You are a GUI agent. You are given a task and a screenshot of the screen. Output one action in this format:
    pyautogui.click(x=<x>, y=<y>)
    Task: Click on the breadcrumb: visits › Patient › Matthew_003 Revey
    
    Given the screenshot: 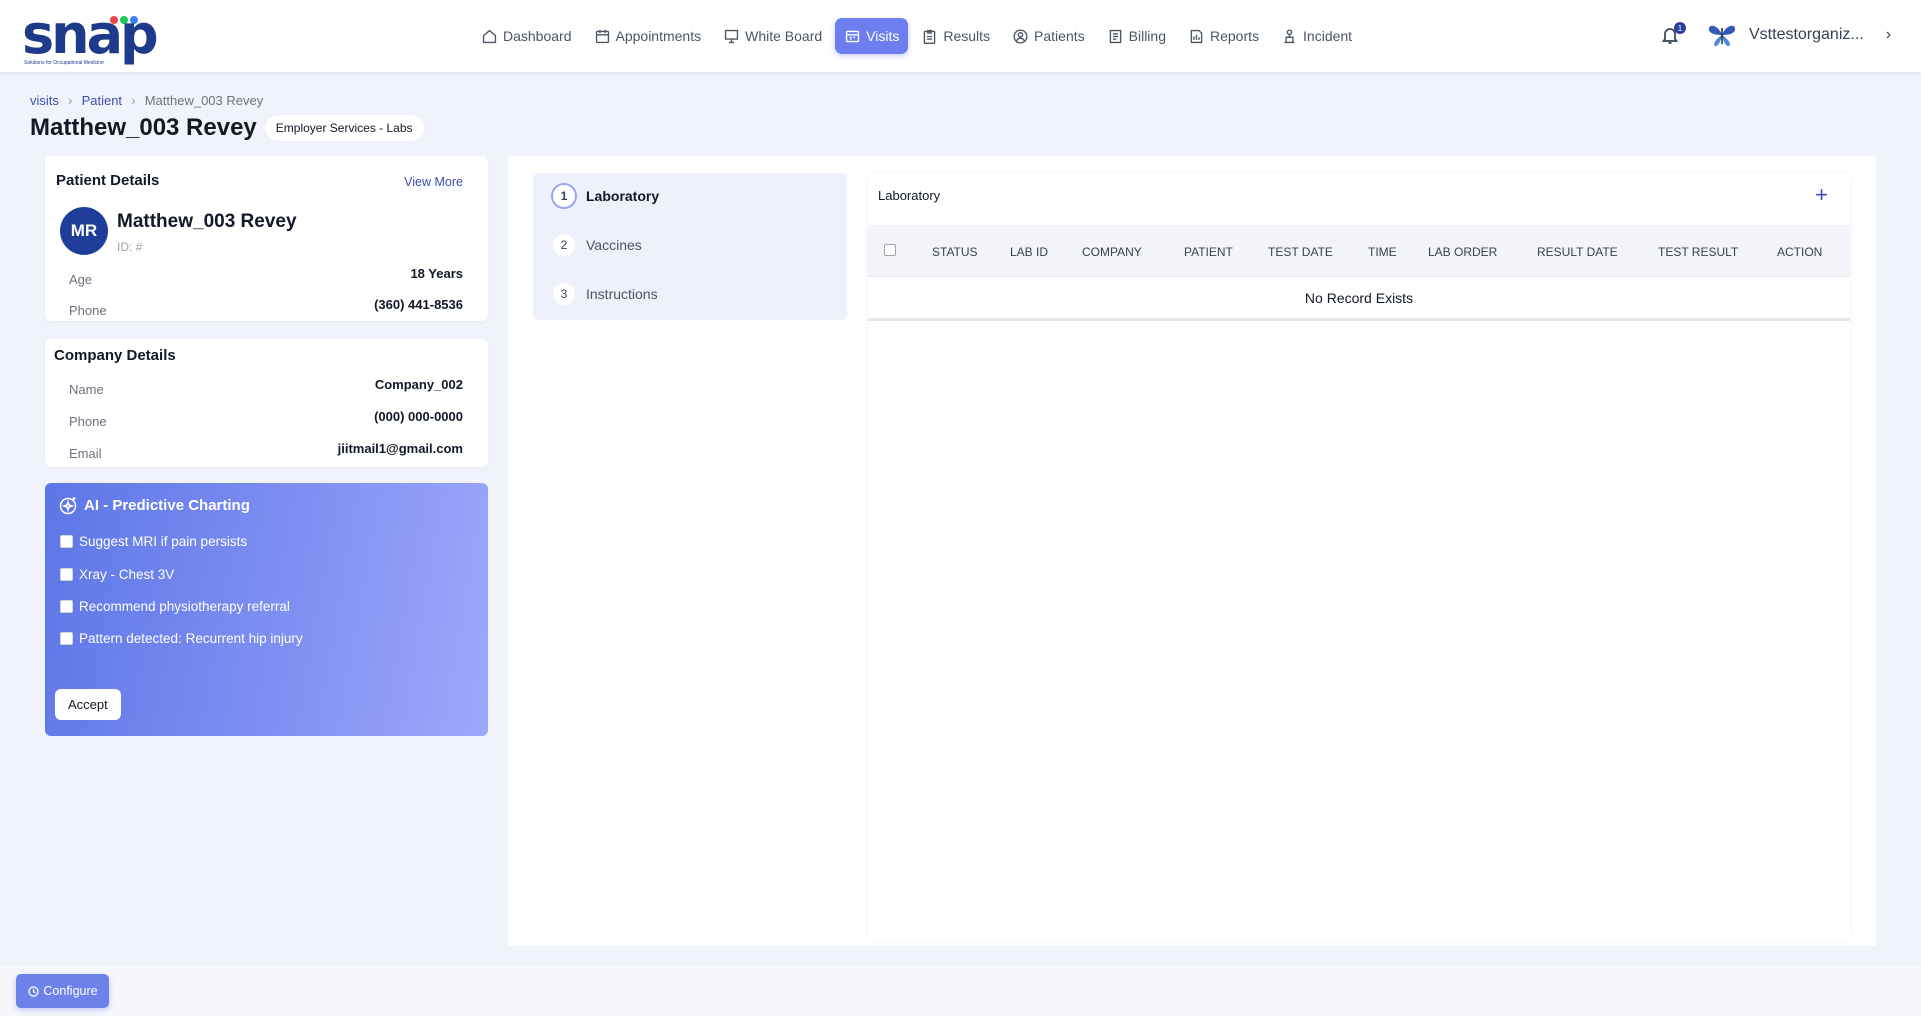 What is the action you would take?
    pyautogui.click(x=146, y=100)
    